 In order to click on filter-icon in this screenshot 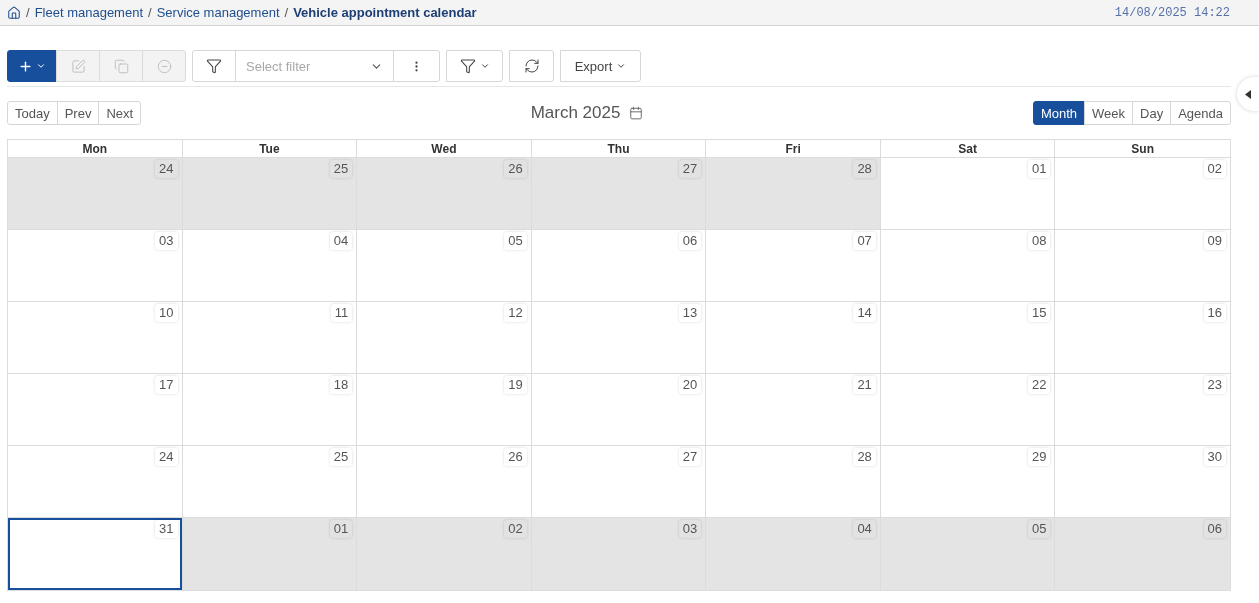, I will do `click(214, 66)`.